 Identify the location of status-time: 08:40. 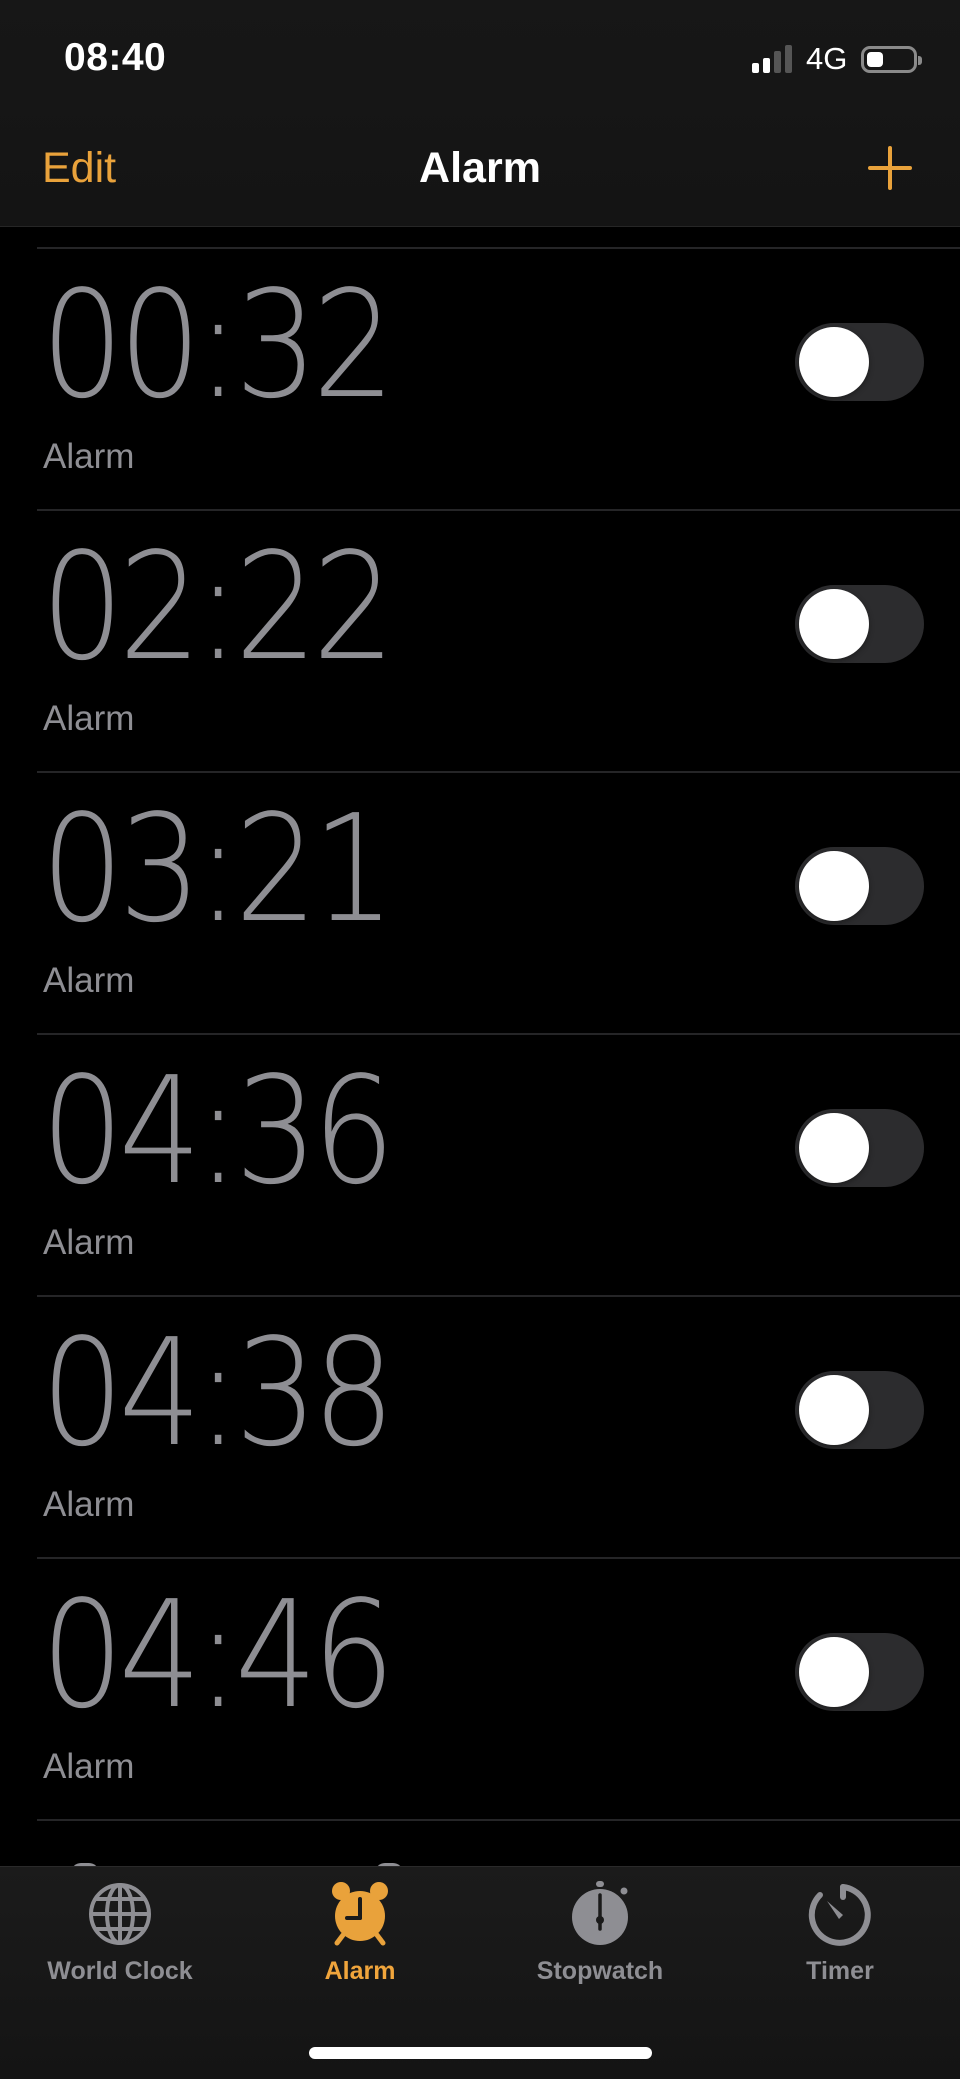
(115, 57).